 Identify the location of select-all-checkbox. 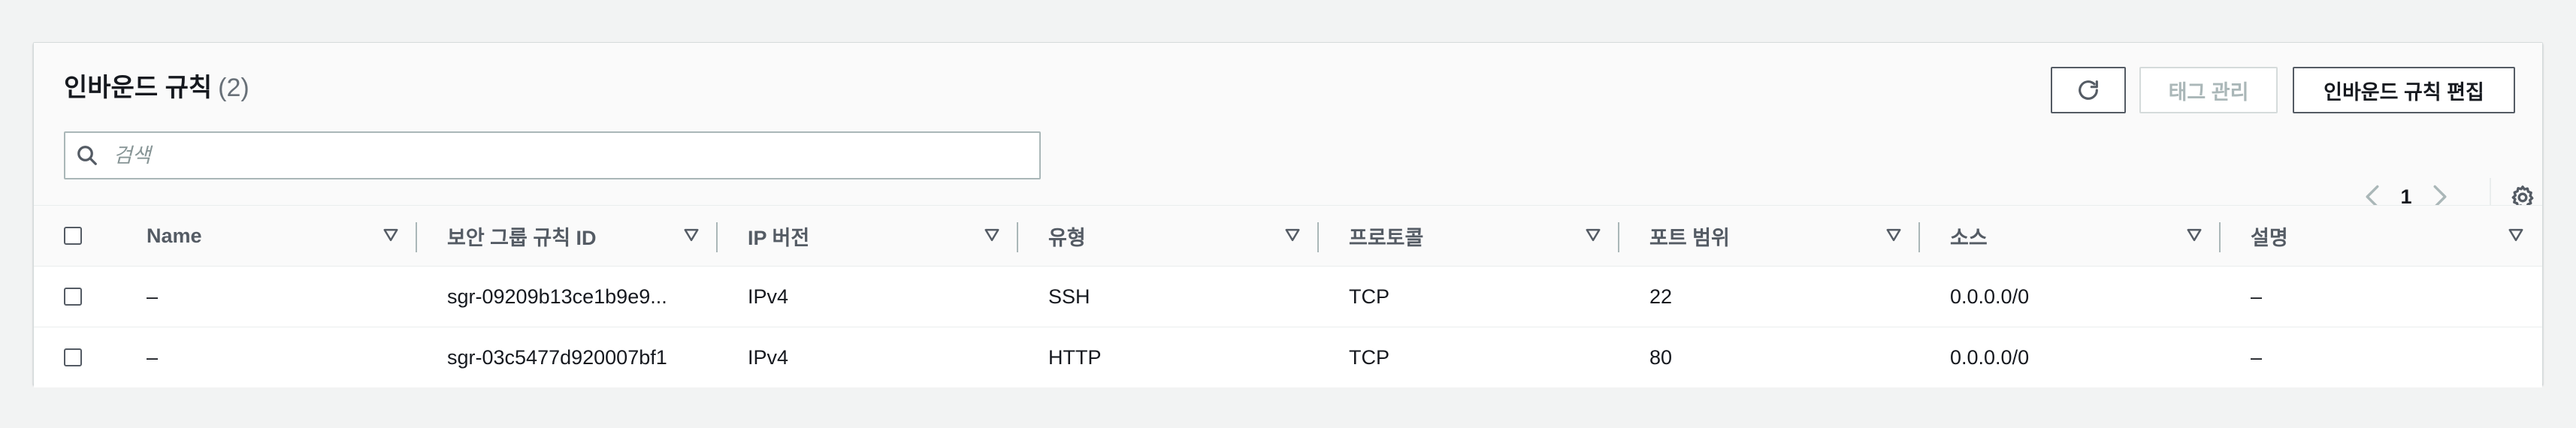
(73, 236).